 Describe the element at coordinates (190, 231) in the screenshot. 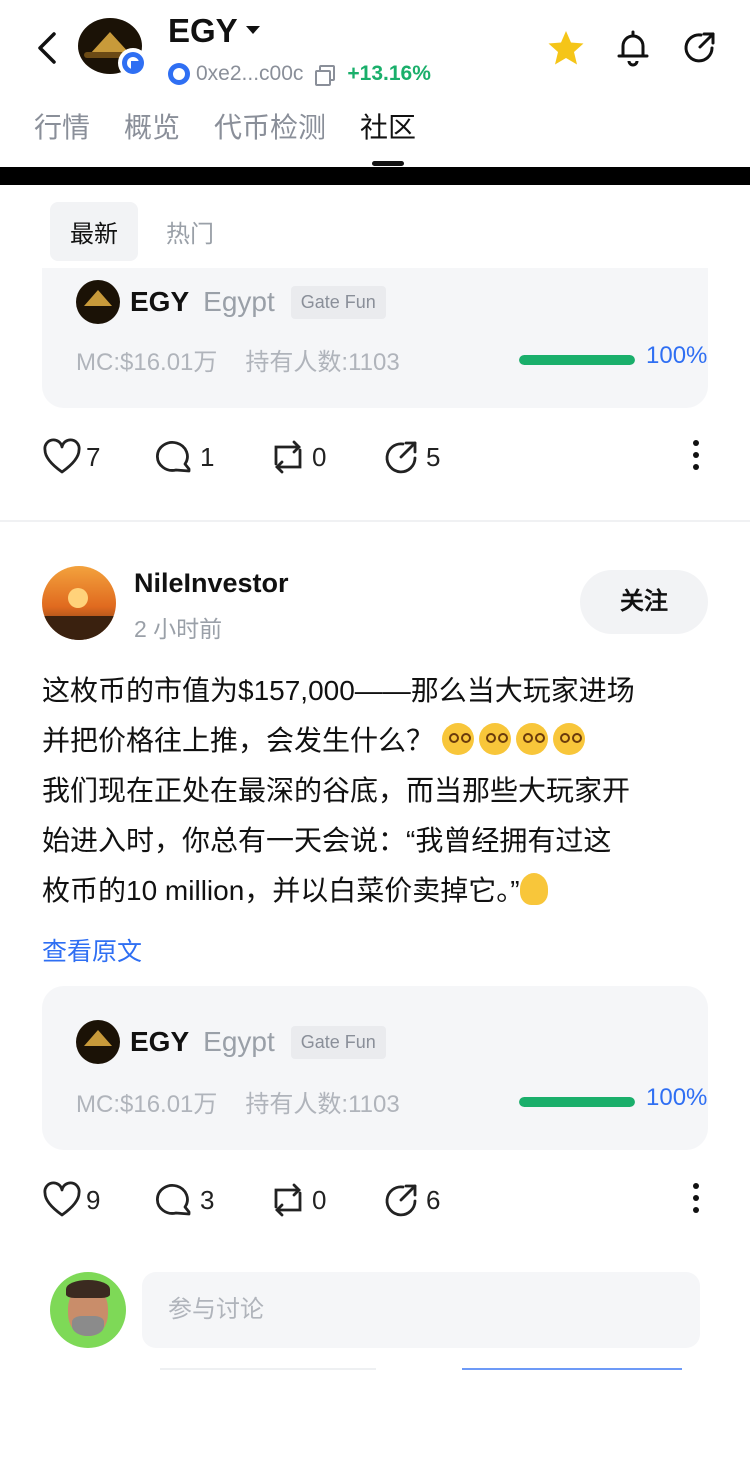

I see `filter-hot: 热门` at that location.